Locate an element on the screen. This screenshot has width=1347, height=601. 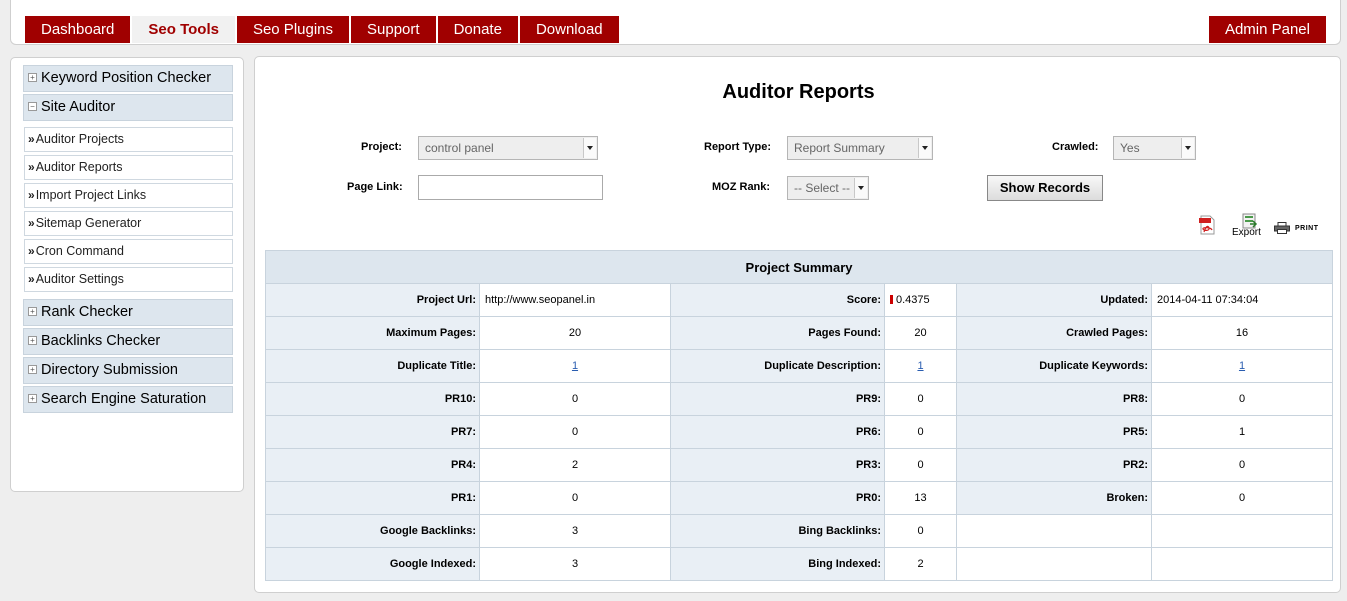
sidebar-group-backlinks-checker: + Backlinks Checker is located at coordinates (128, 341).